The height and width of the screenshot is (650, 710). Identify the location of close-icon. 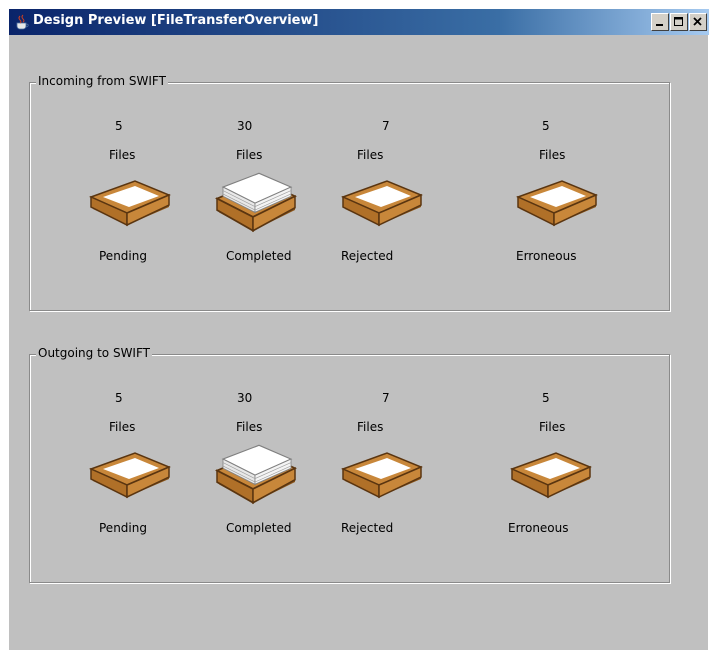
(697, 21).